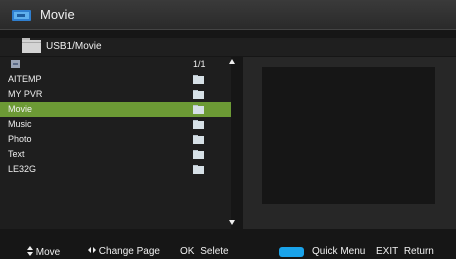 The height and width of the screenshot is (259, 456). Describe the element at coordinates (30, 251) in the screenshot. I see `up-down-arrow-icon` at that location.